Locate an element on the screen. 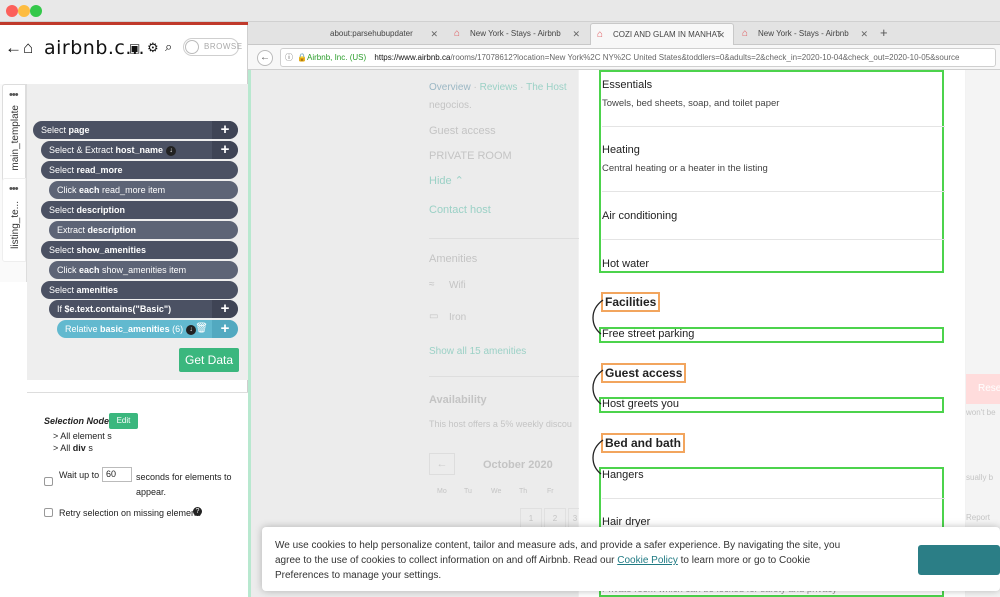  amenity-title: Essentials is located at coordinates (627, 85).